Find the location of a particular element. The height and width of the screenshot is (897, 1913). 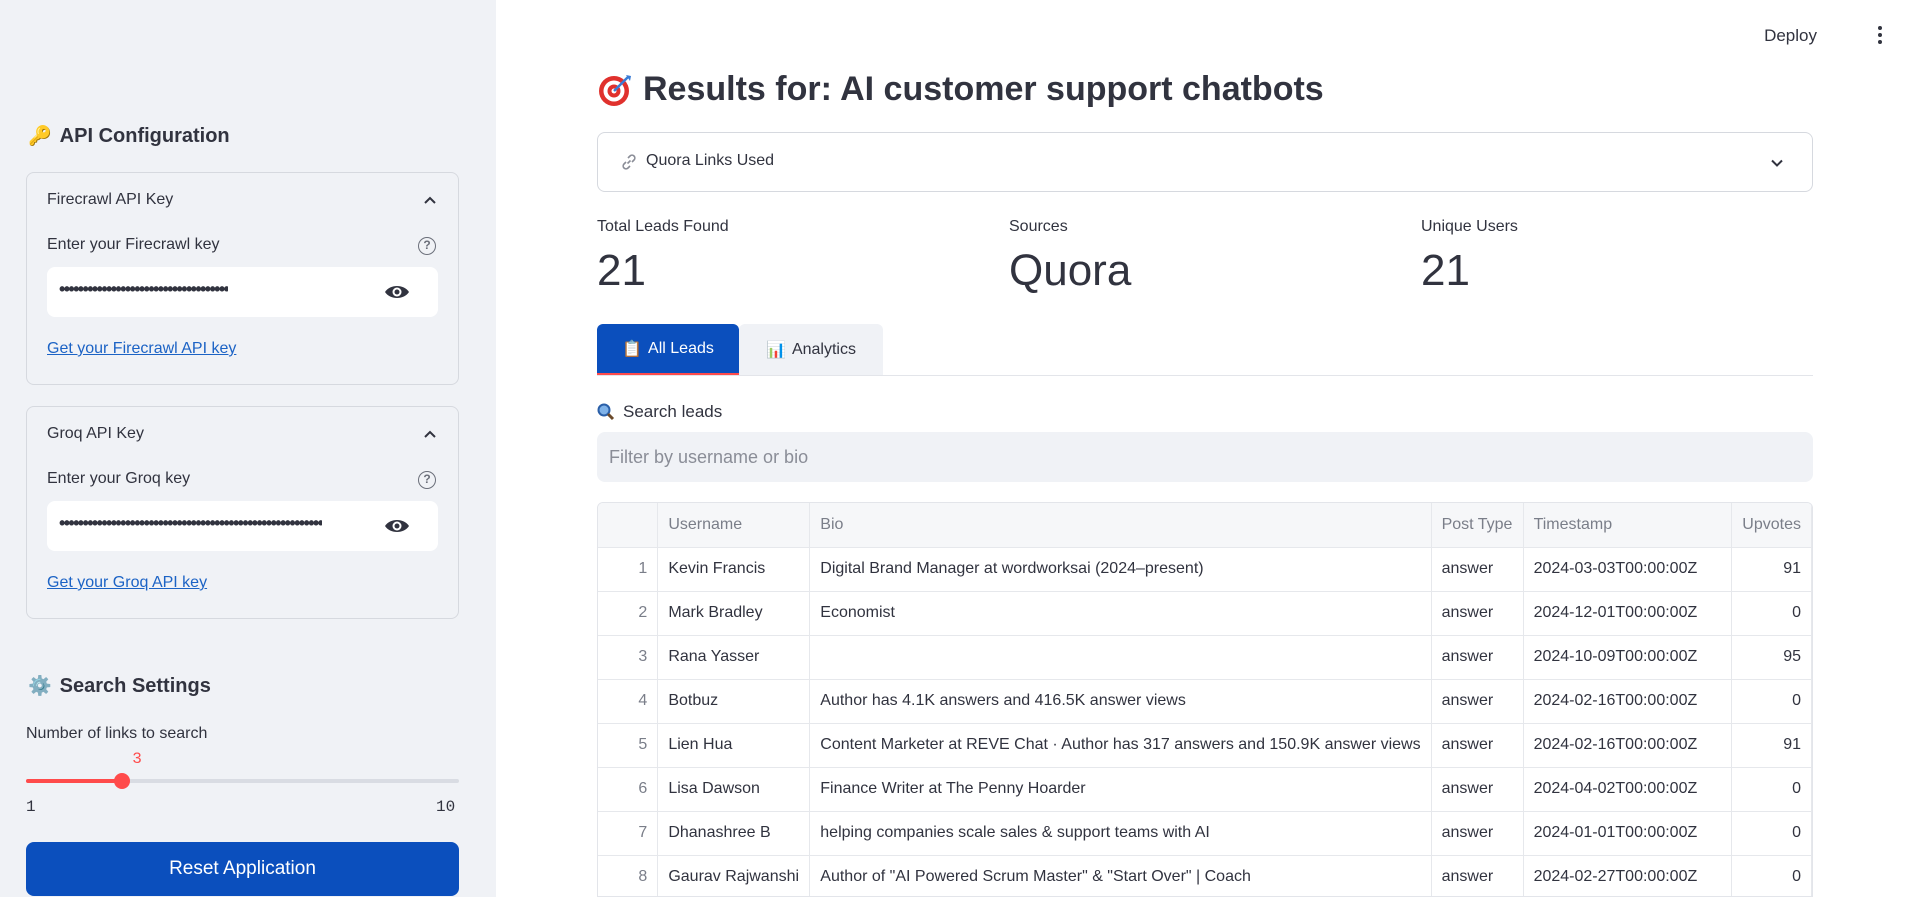

tab-analytics: 📊 Analytics is located at coordinates (811, 350).